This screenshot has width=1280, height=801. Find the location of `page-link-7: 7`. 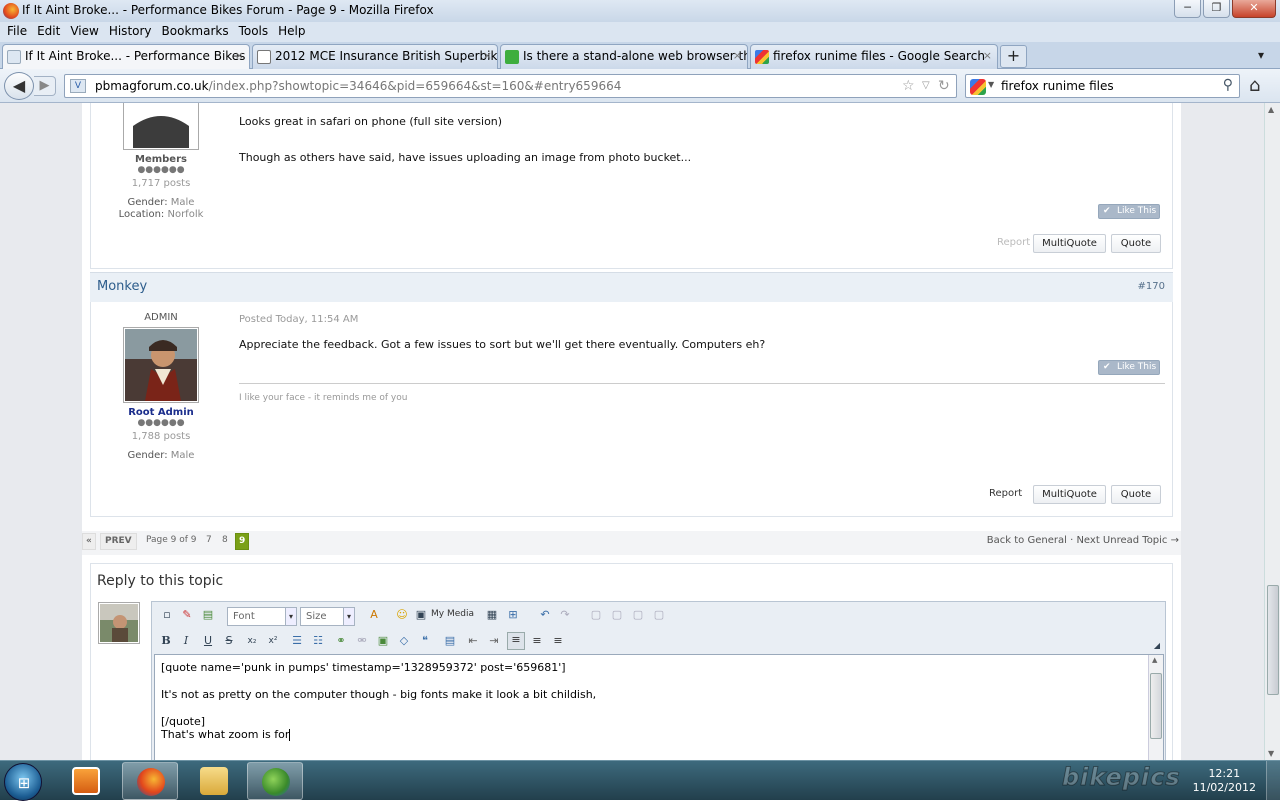

page-link-7: 7 is located at coordinates (209, 541).